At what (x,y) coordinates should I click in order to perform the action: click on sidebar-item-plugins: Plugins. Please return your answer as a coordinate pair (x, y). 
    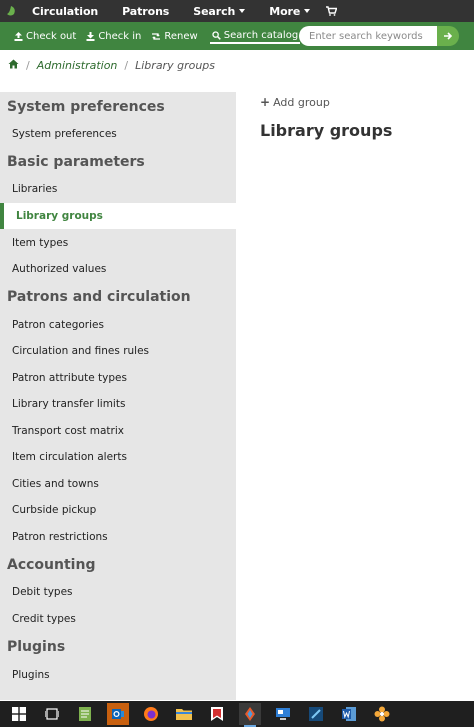
    Looking at the image, I should click on (118, 675).